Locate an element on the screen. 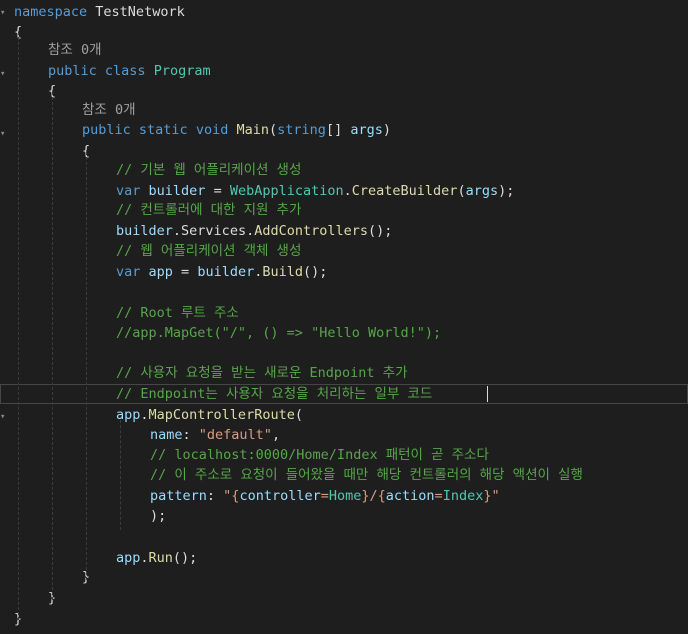  code-token: public is located at coordinates (106, 130).